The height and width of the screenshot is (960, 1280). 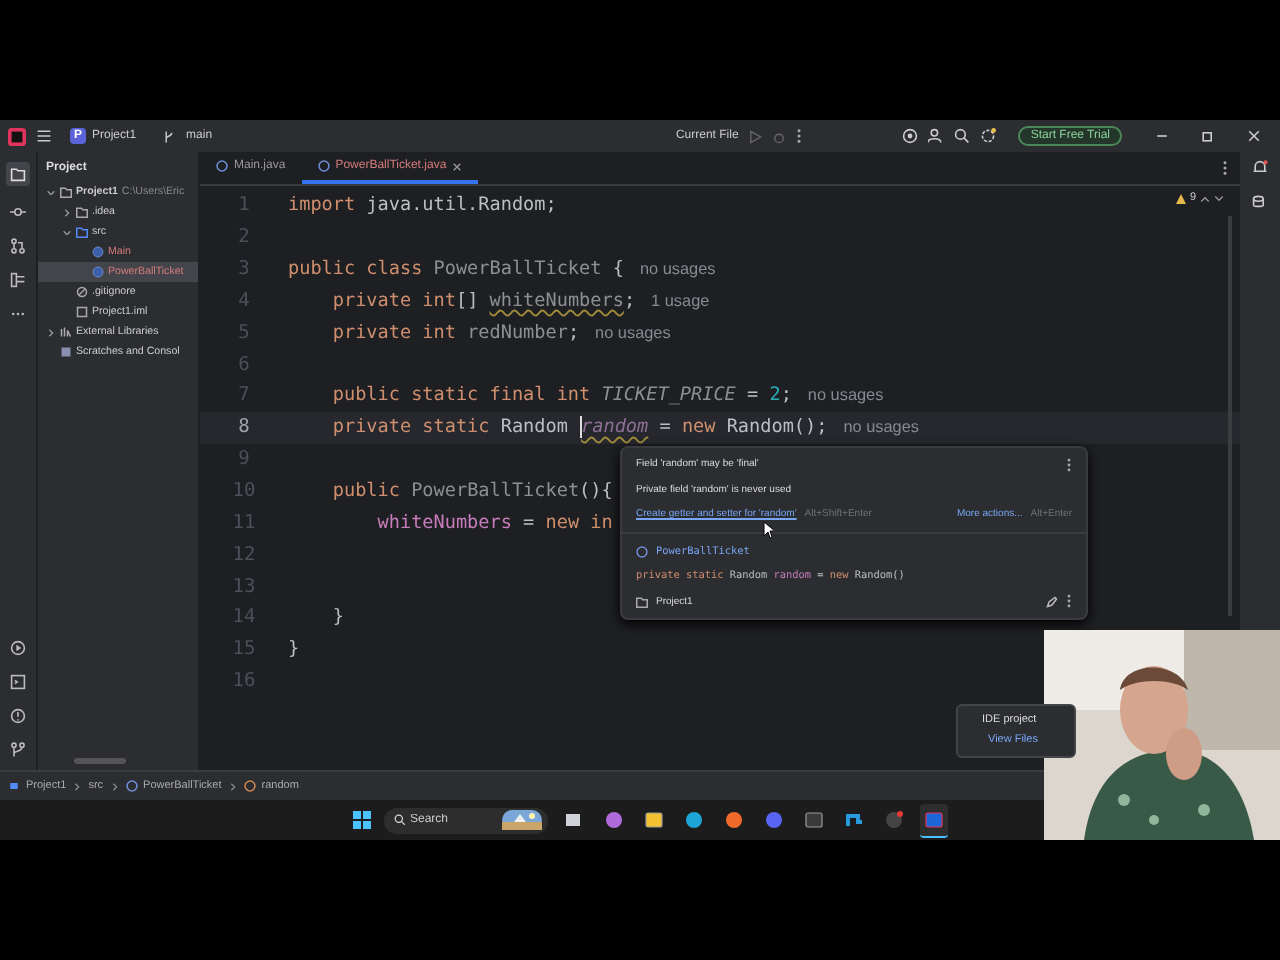 I want to click on line-number: 8, so click(x=244, y=427).